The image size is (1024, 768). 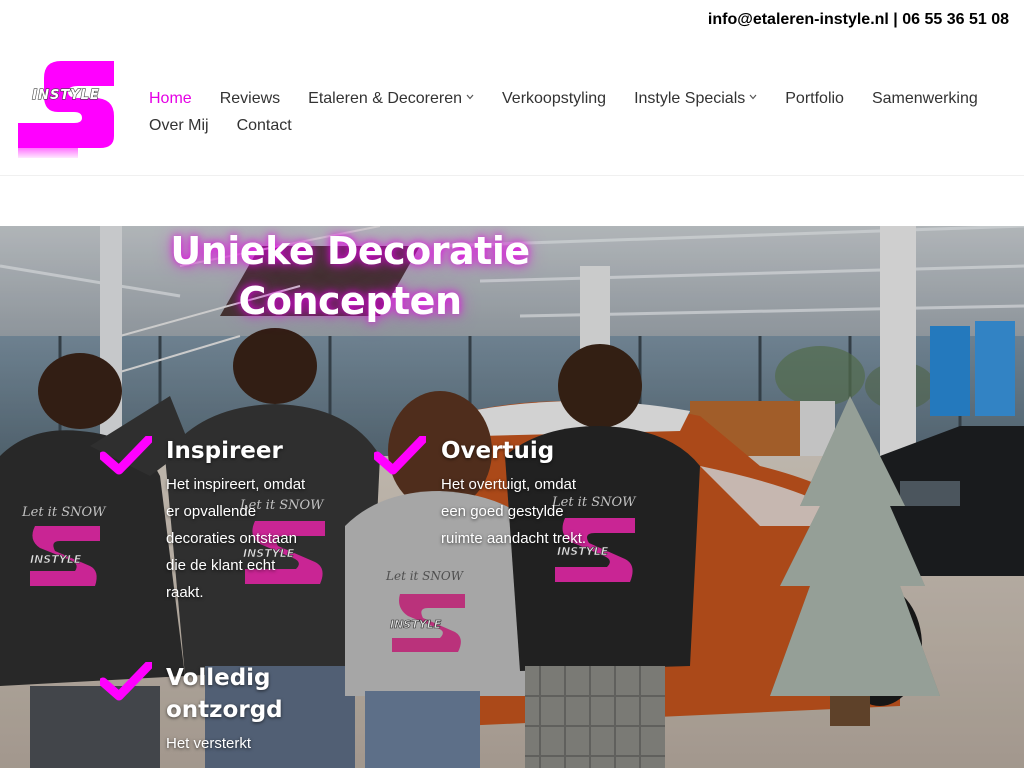 I want to click on nav-item-portfolio: Portfolio, so click(x=814, y=99).